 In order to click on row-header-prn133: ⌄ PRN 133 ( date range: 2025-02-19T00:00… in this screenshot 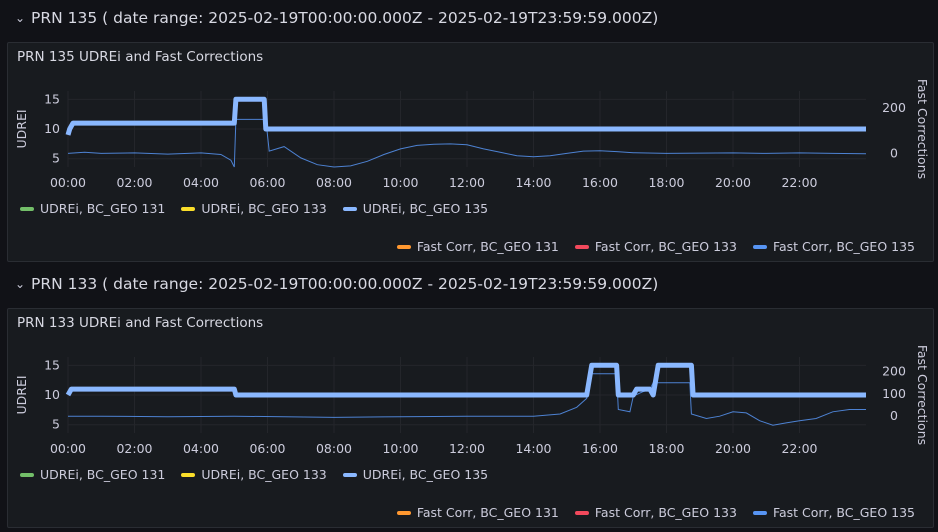, I will do `click(329, 284)`.